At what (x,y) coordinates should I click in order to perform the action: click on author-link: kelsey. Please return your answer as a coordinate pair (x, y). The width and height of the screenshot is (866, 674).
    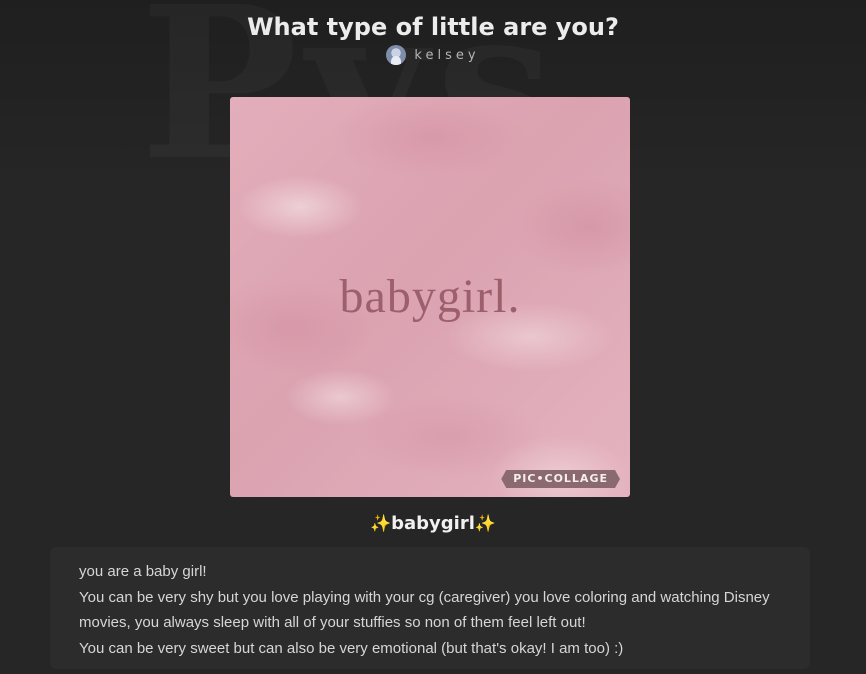
    Looking at the image, I should click on (432, 55).